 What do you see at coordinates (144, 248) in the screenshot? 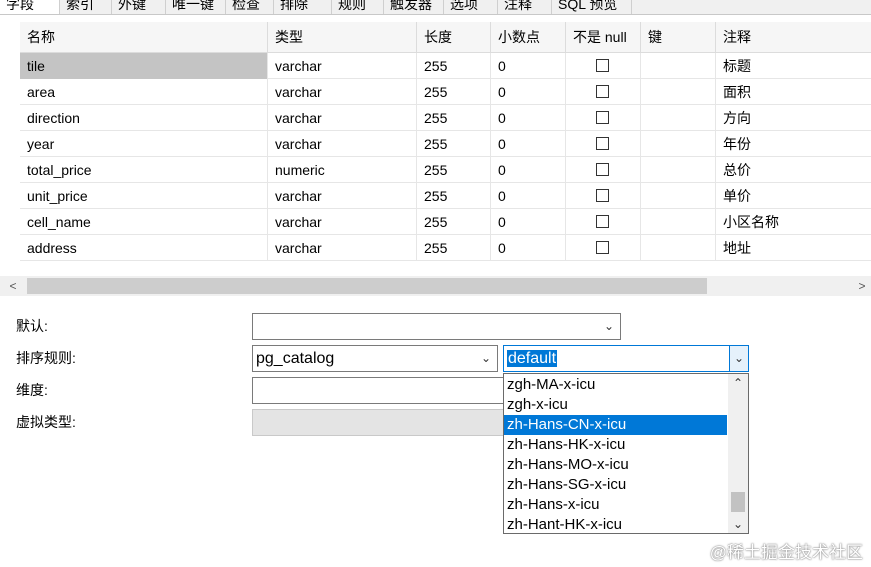
I see `field-name-cell: address` at bounding box center [144, 248].